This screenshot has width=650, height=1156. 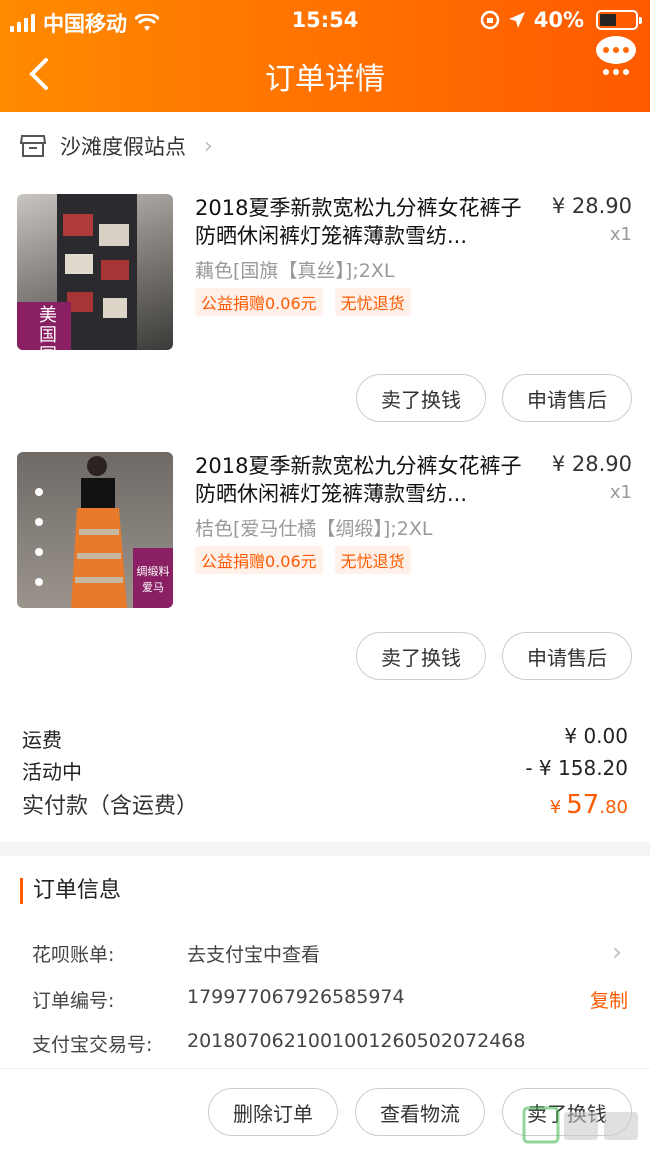 I want to click on total-currency: ¥, so click(x=555, y=807).